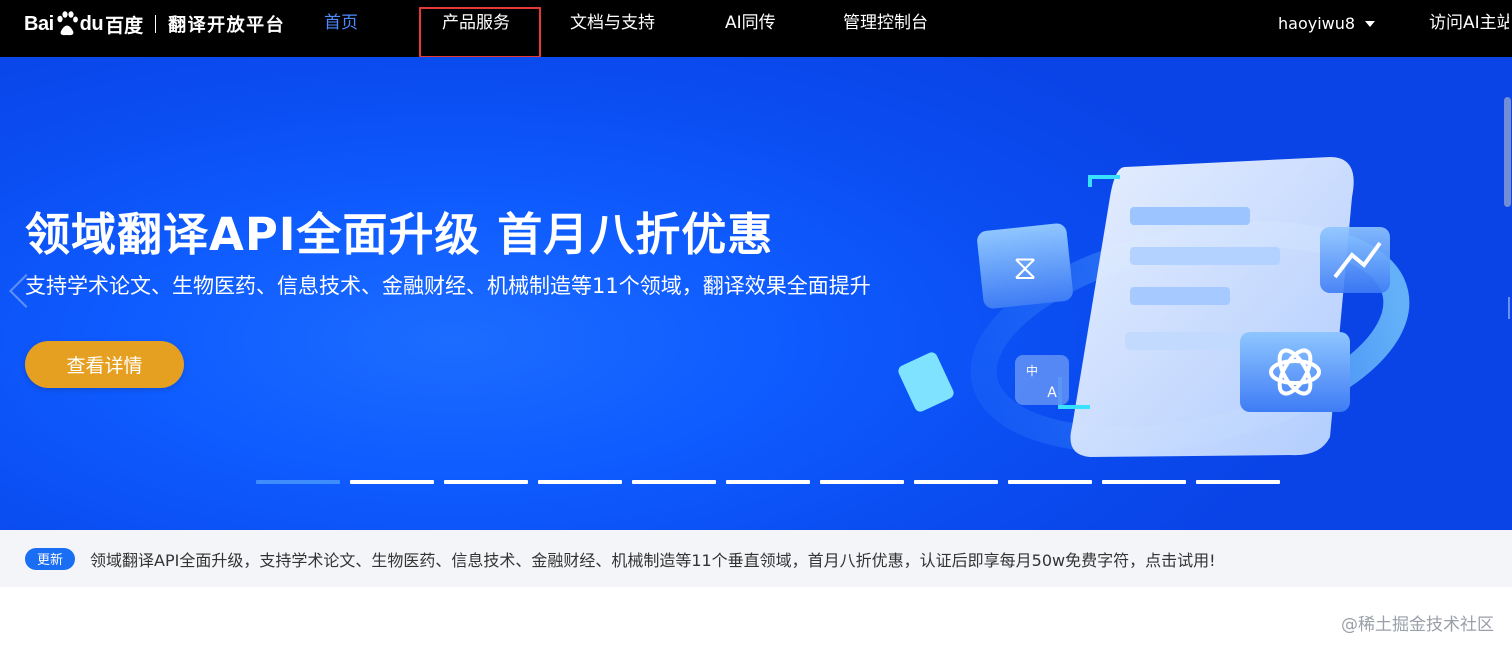 The image size is (1512, 652). Describe the element at coordinates (750, 24) in the screenshot. I see `nav-ai-interpretation: AI同传` at that location.